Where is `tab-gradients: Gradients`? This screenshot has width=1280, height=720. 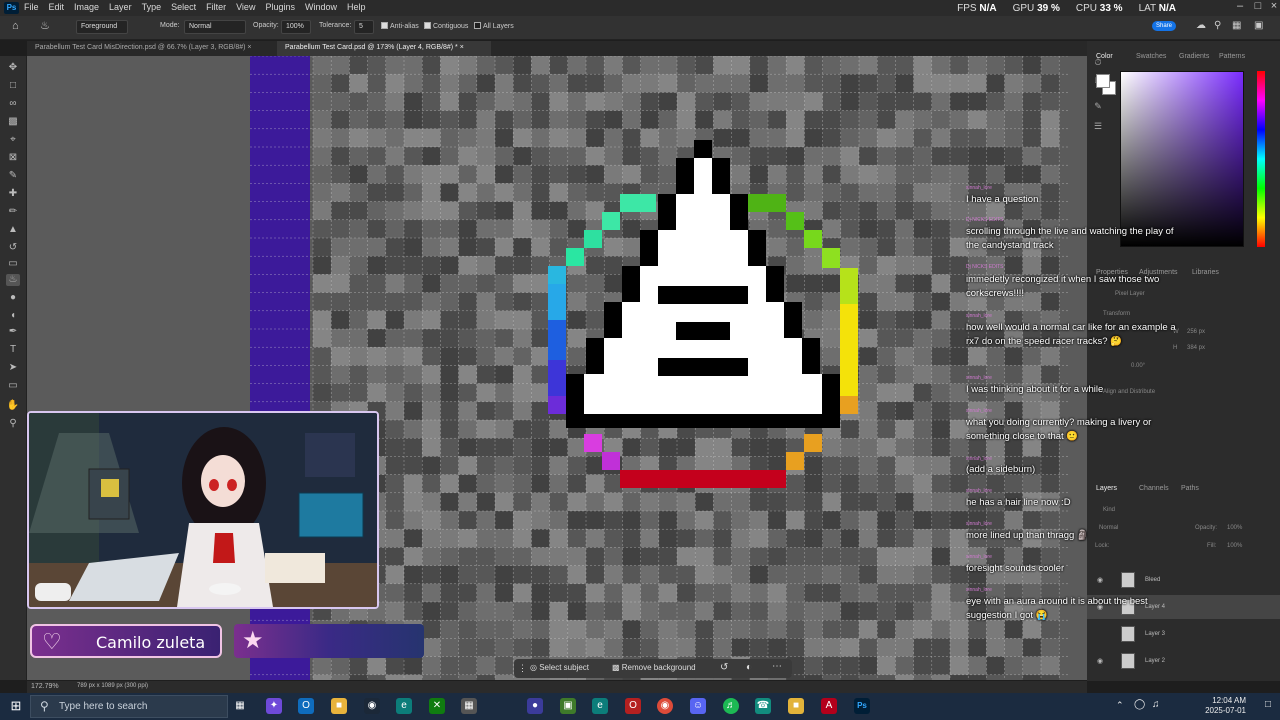 tab-gradients: Gradients is located at coordinates (1194, 56).